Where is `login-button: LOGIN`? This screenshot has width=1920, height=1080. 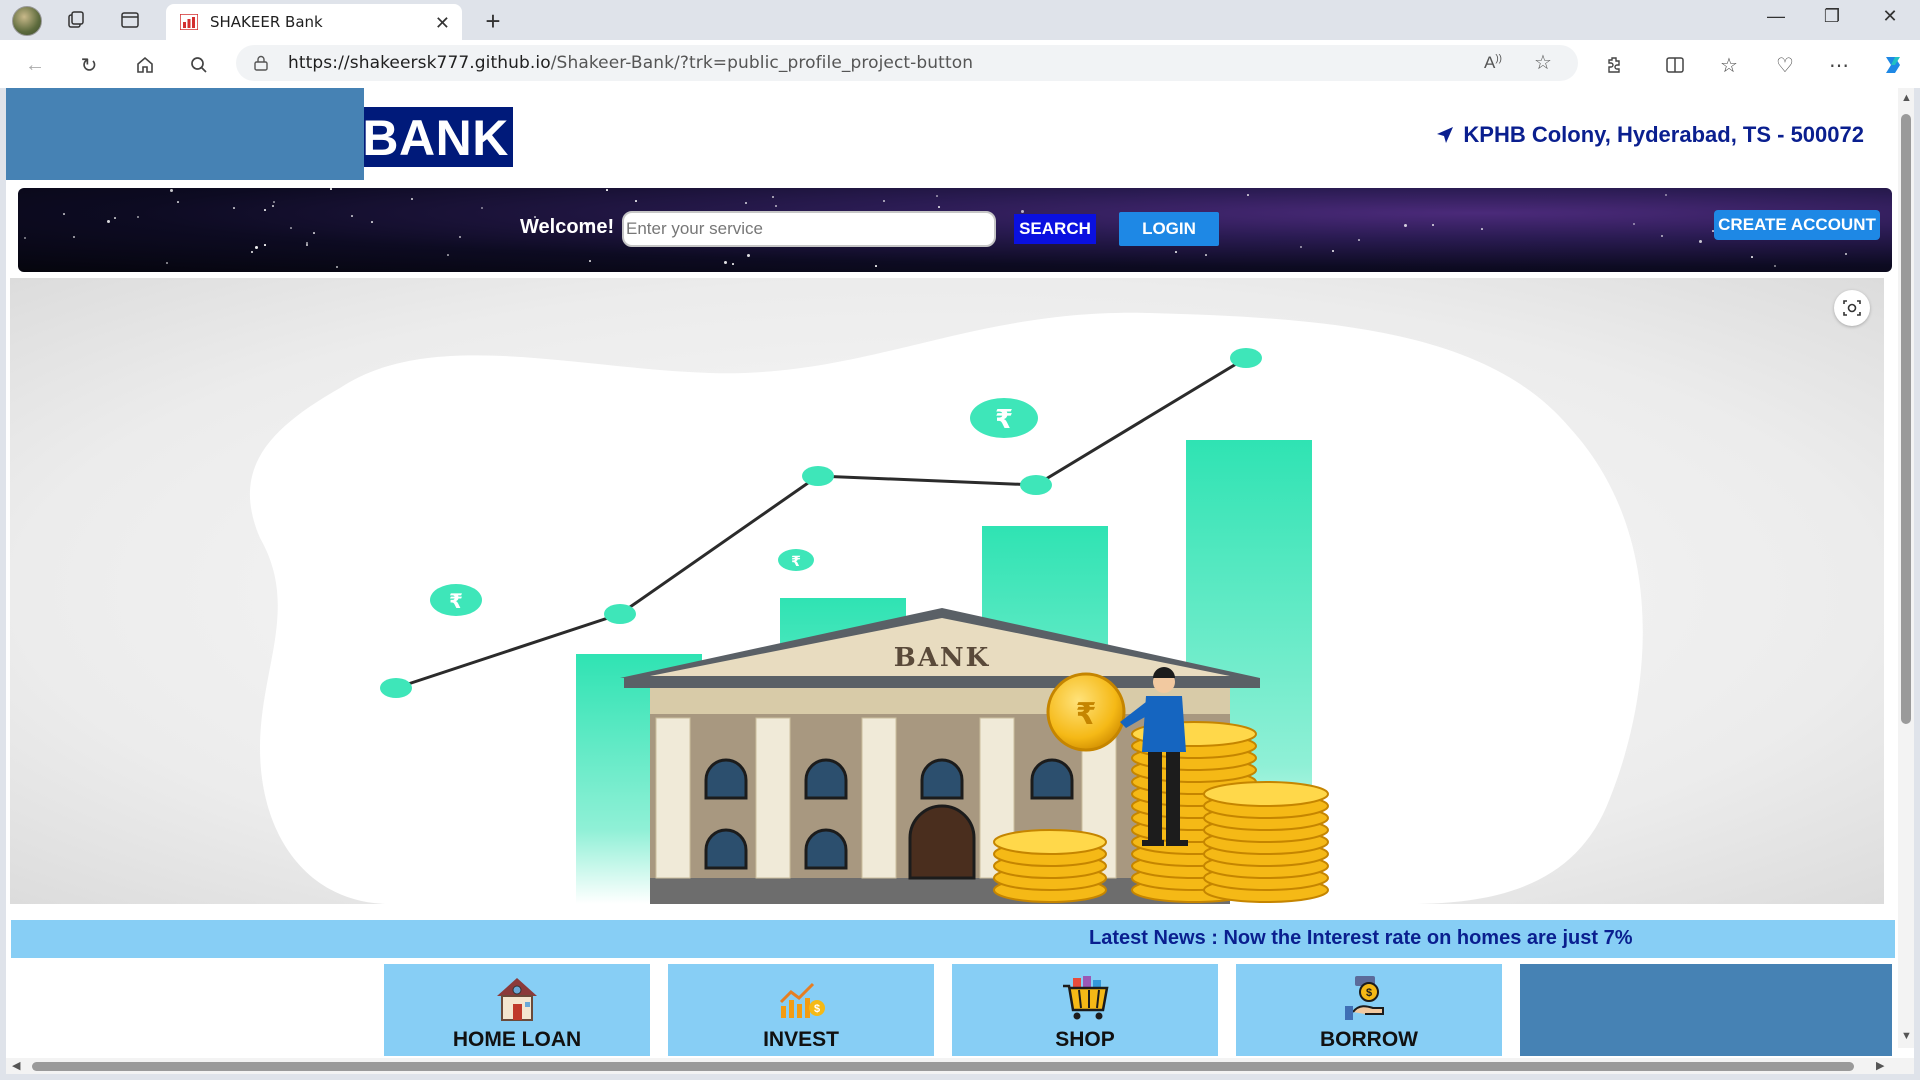 login-button: LOGIN is located at coordinates (1169, 229).